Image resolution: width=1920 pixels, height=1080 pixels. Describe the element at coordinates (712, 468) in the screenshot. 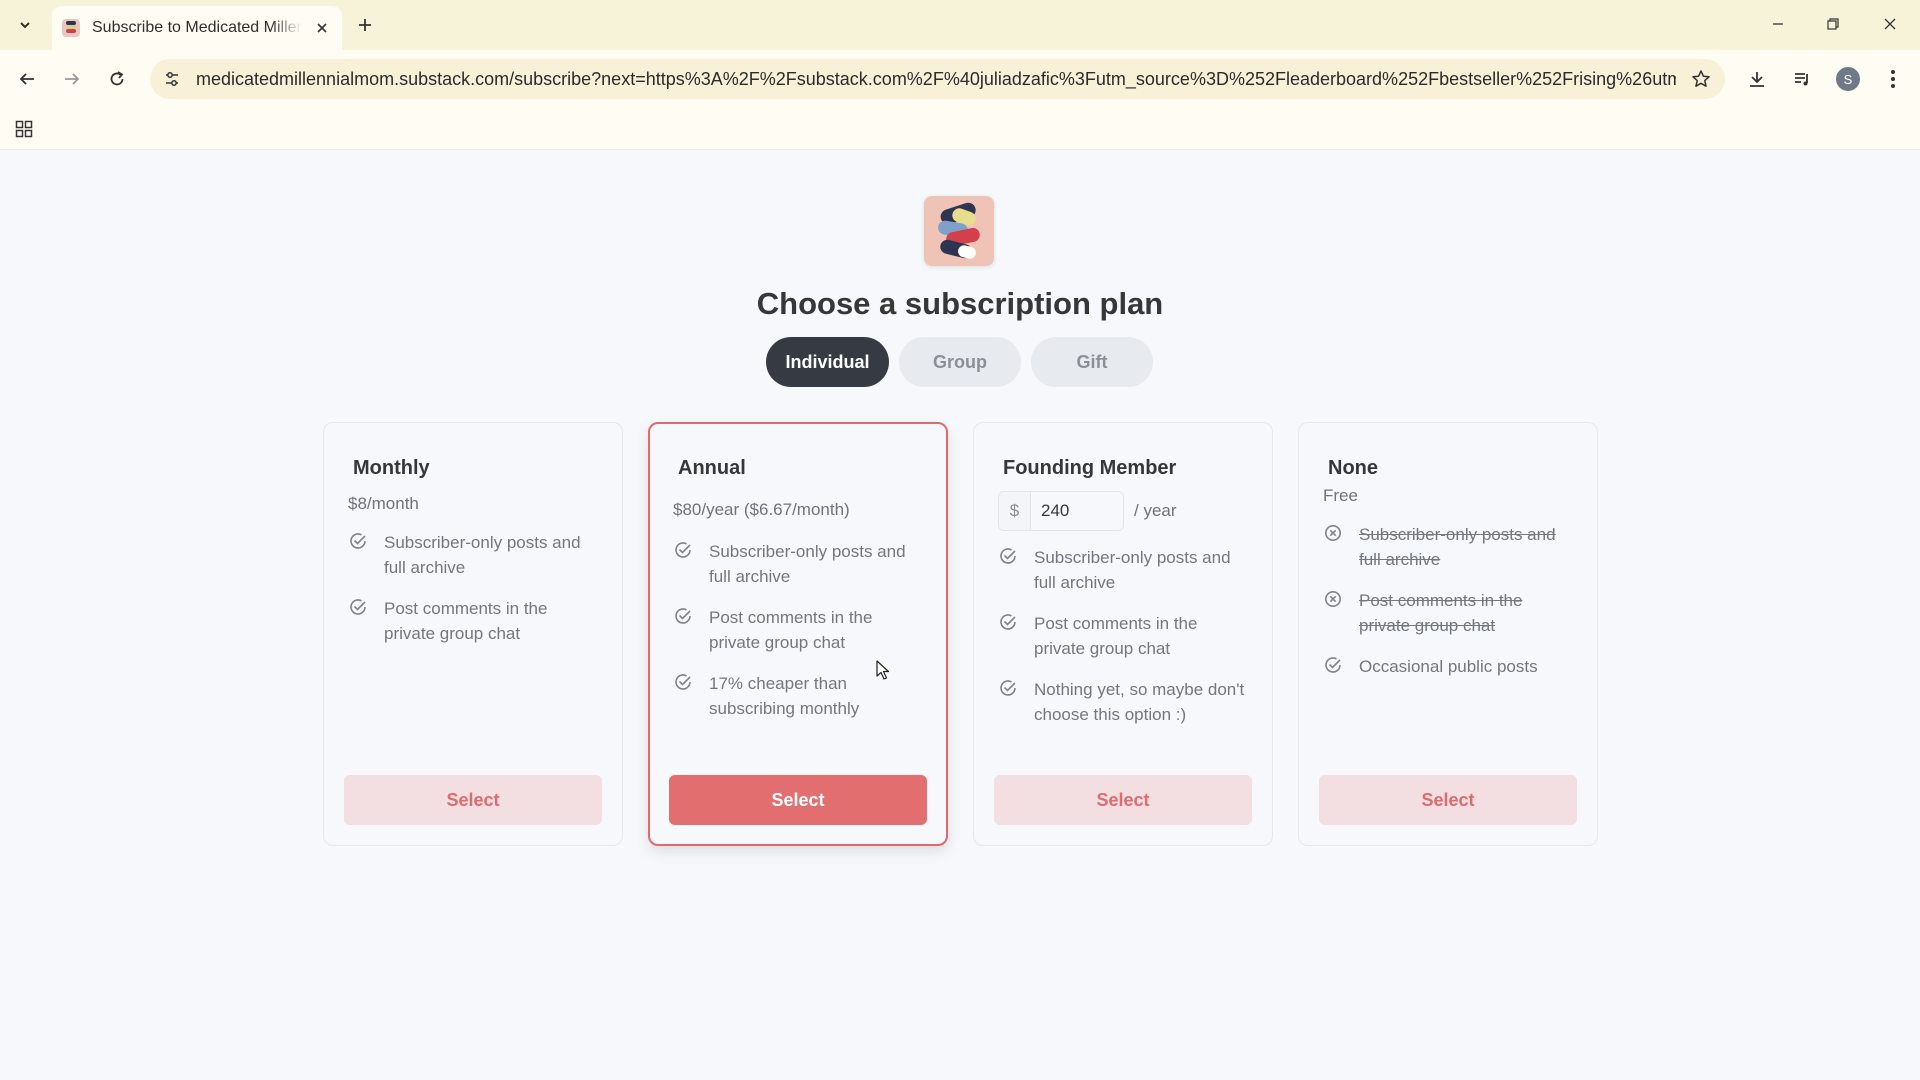

I see `plan-name: Annual` at that location.